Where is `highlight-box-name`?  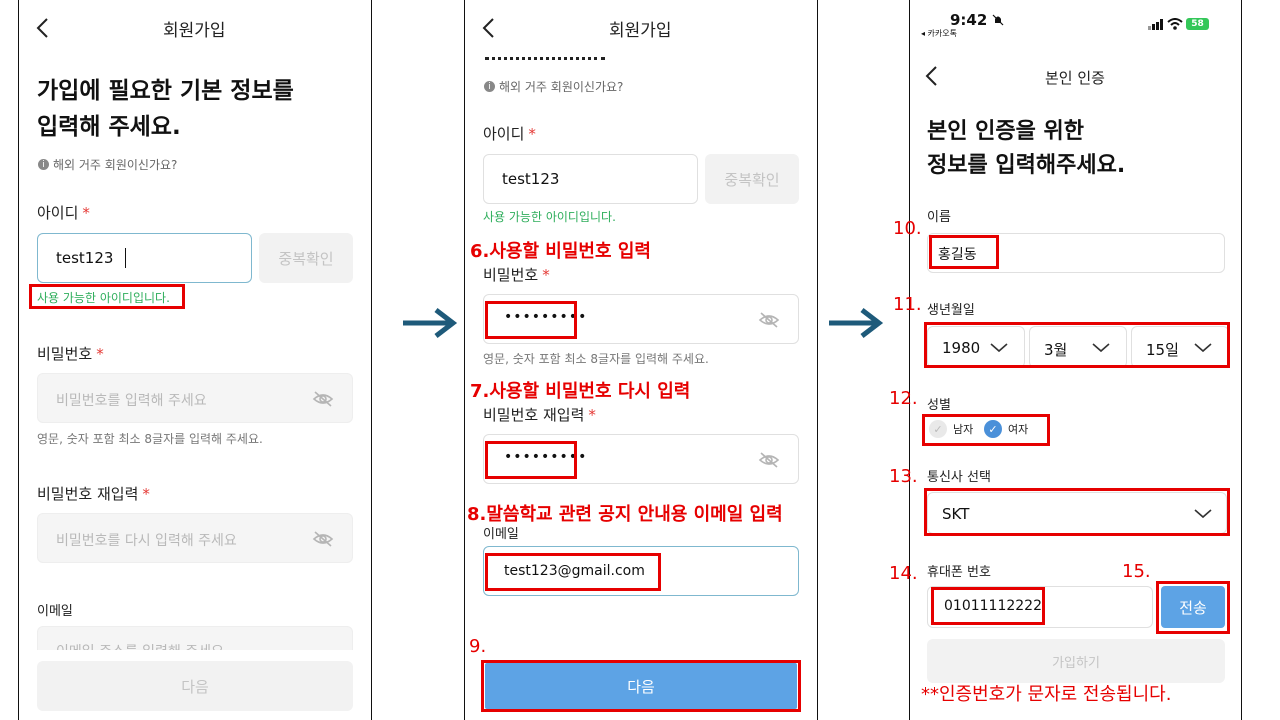 highlight-box-name is located at coordinates (964, 252).